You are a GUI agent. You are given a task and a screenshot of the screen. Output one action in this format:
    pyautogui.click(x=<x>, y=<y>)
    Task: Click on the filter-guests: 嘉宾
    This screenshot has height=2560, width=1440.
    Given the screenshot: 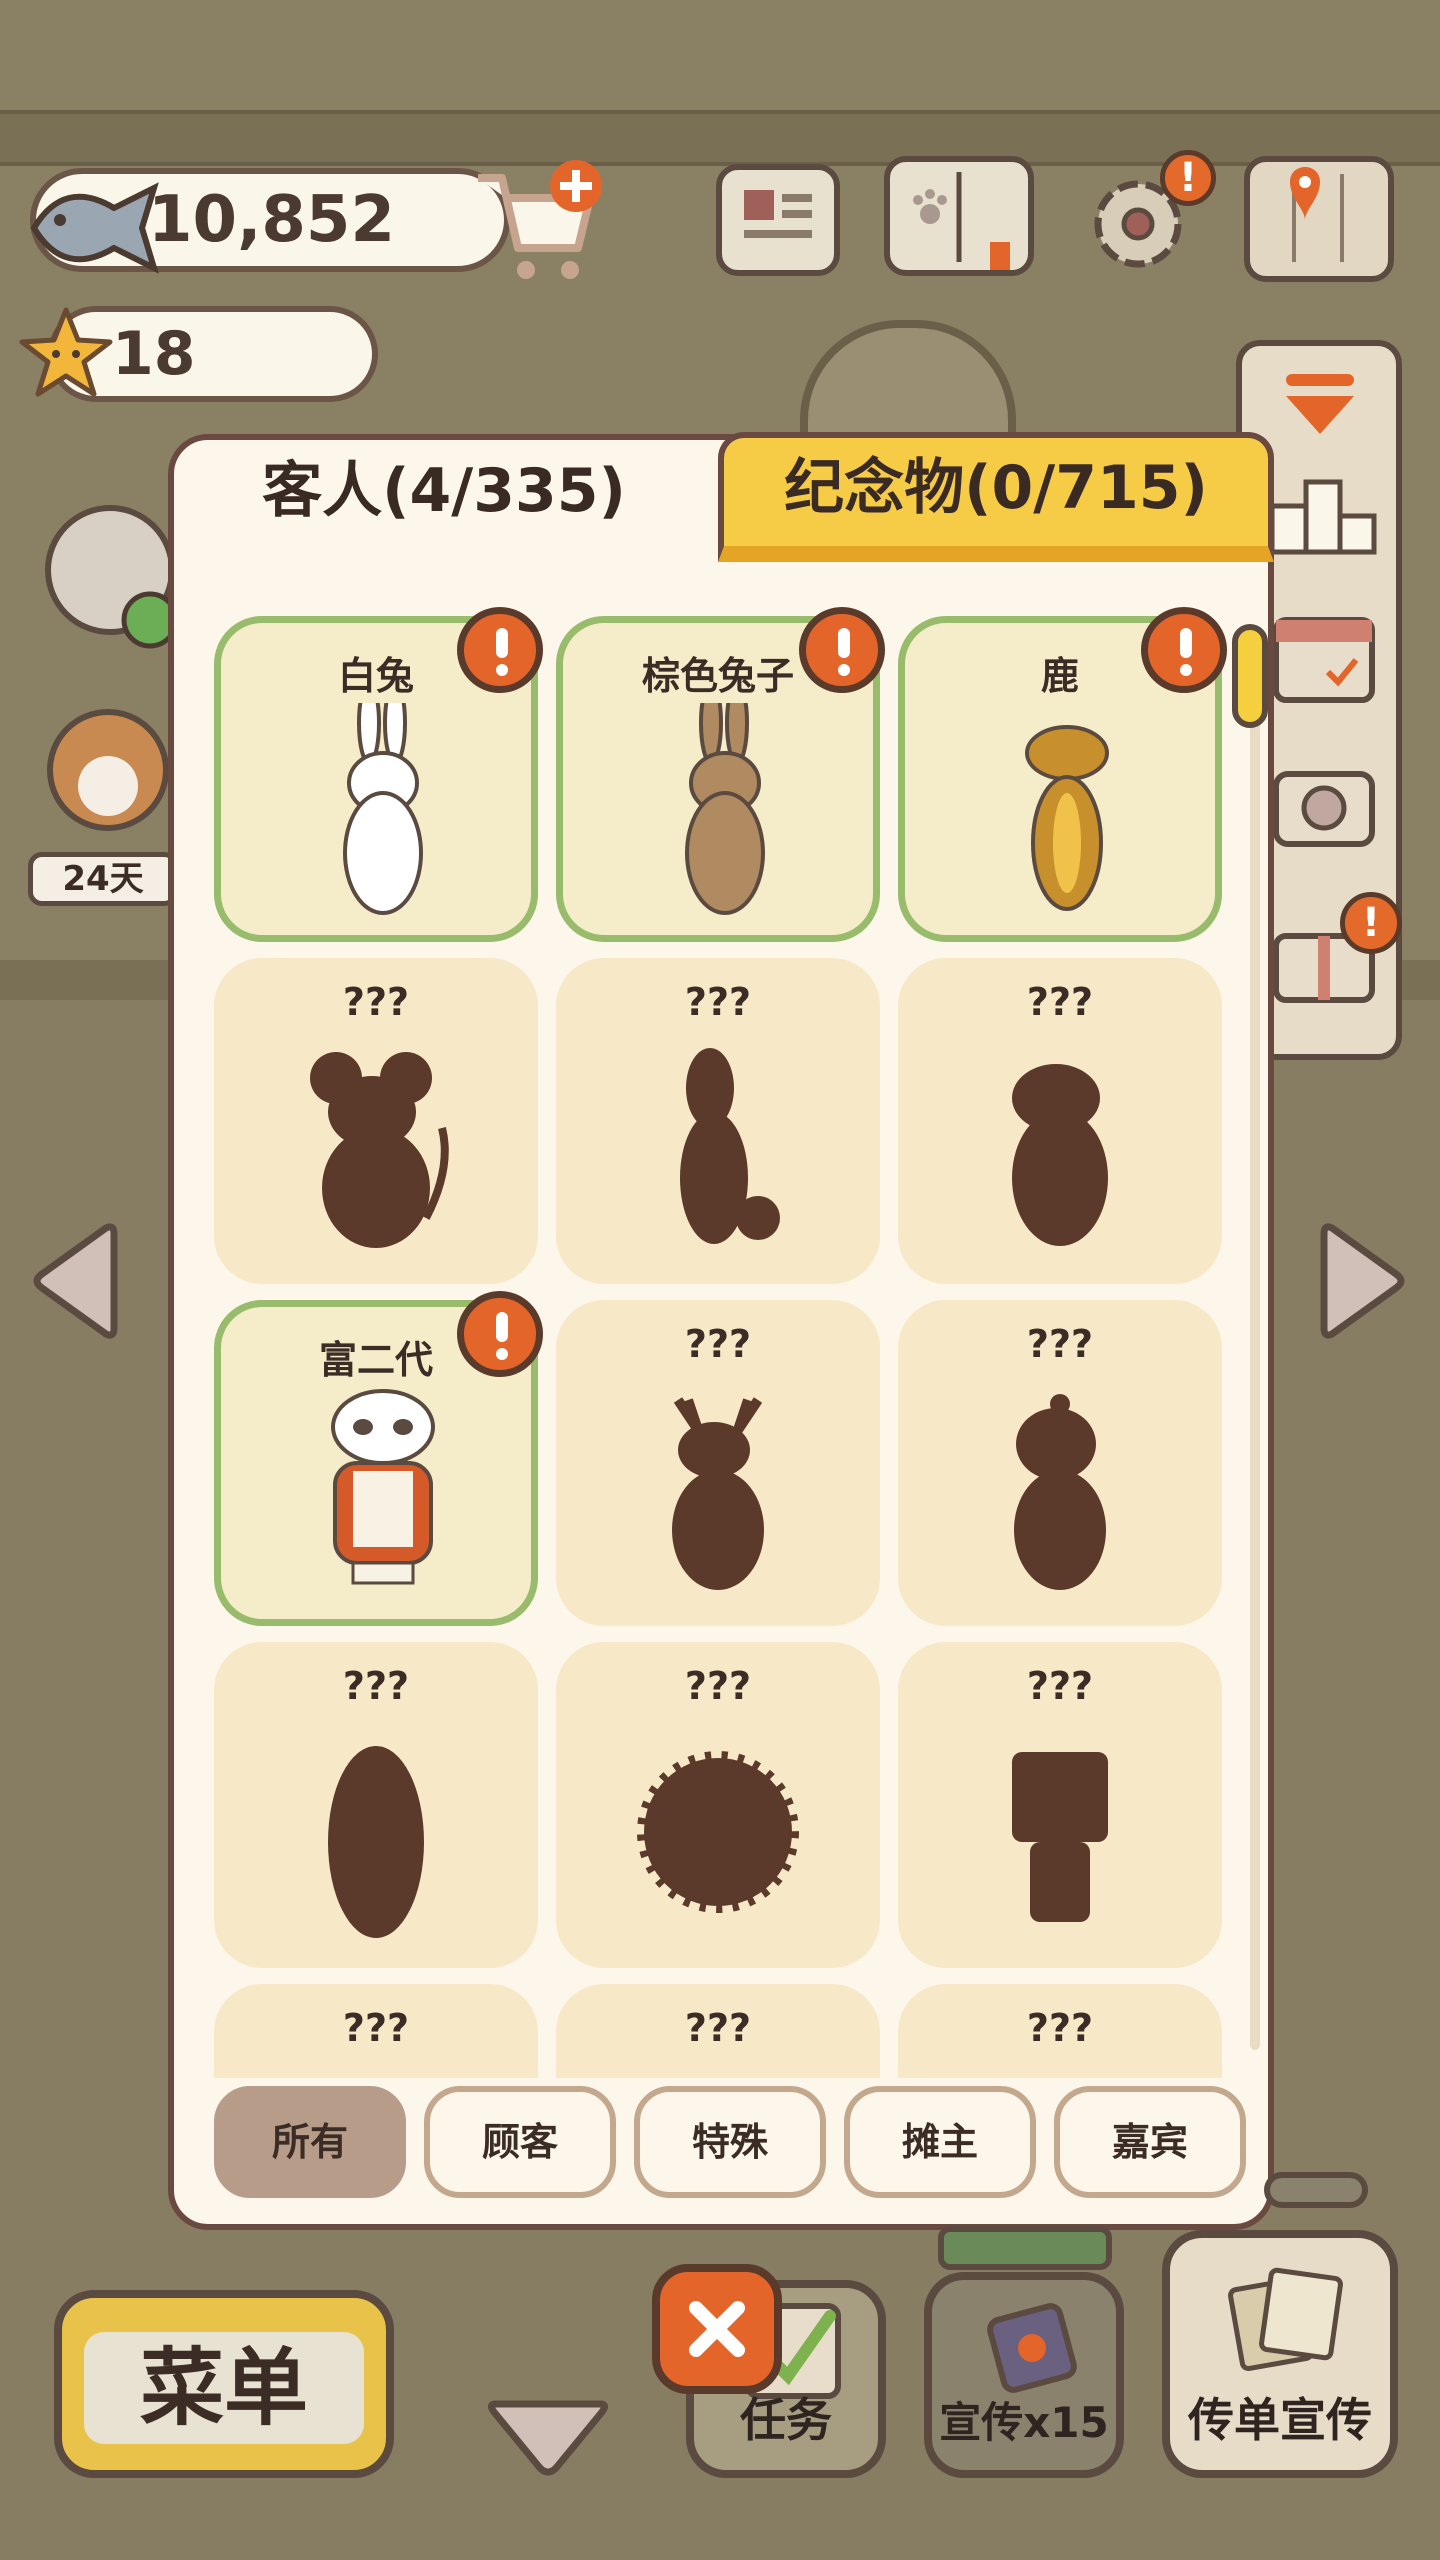 What is the action you would take?
    pyautogui.click(x=1150, y=2142)
    